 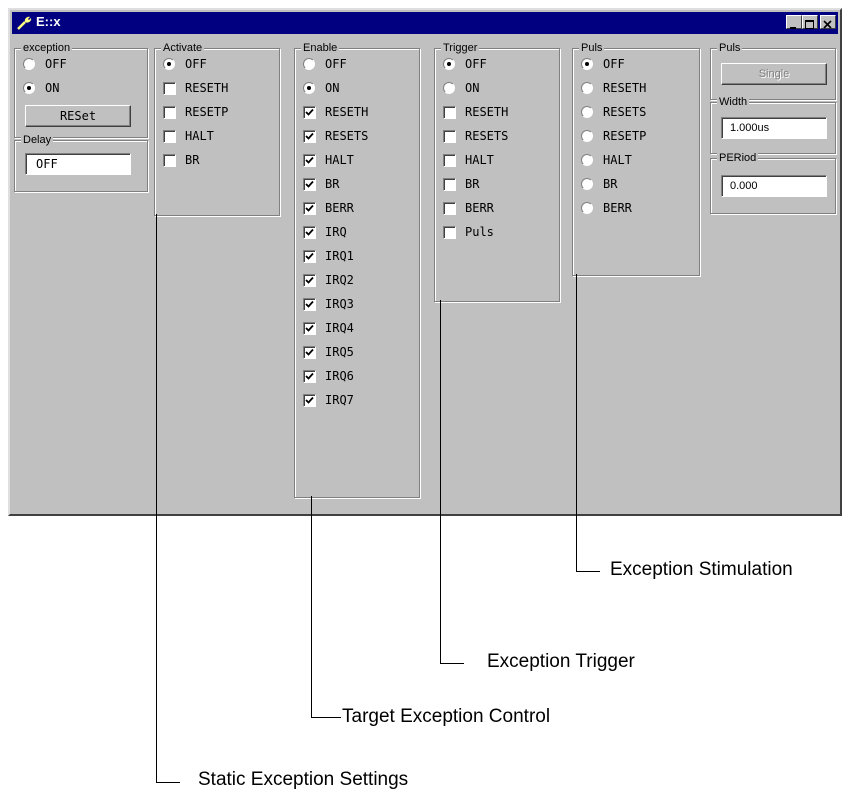 What do you see at coordinates (738, 158) in the screenshot?
I see `period-group-title: PERiod` at bounding box center [738, 158].